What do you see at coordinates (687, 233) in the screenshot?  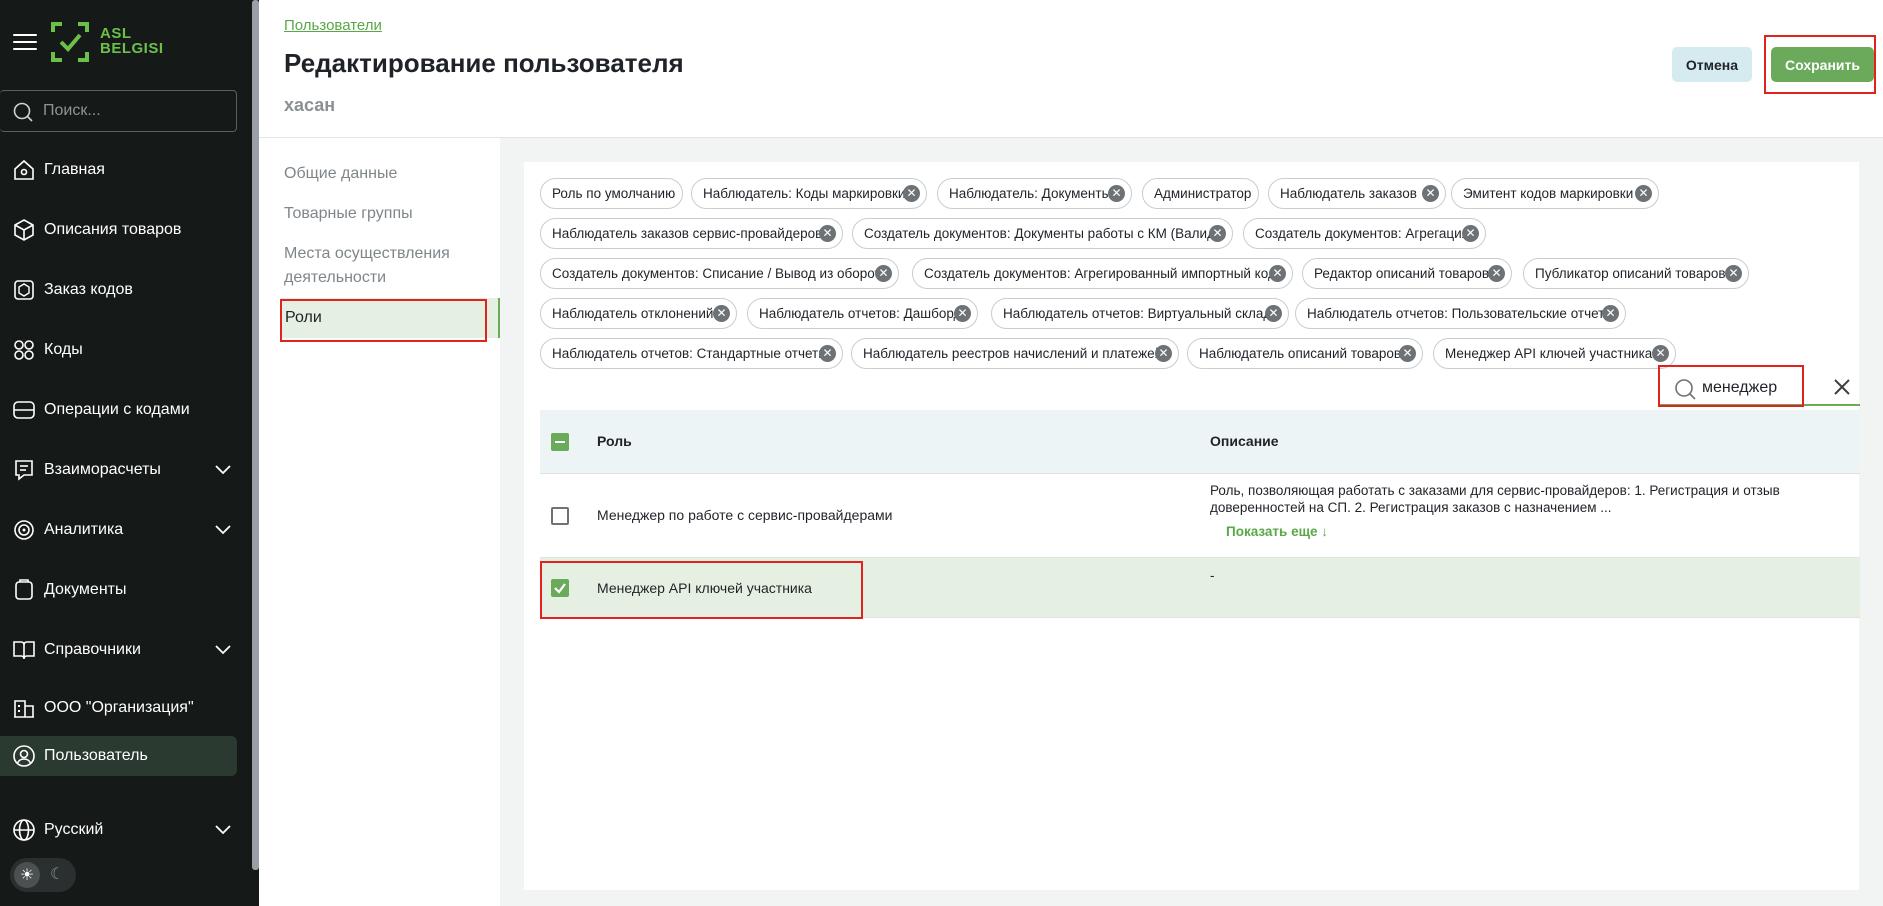 I see `role-chip-label: Наблюдатель заказов сервис-провайдеров` at bounding box center [687, 233].